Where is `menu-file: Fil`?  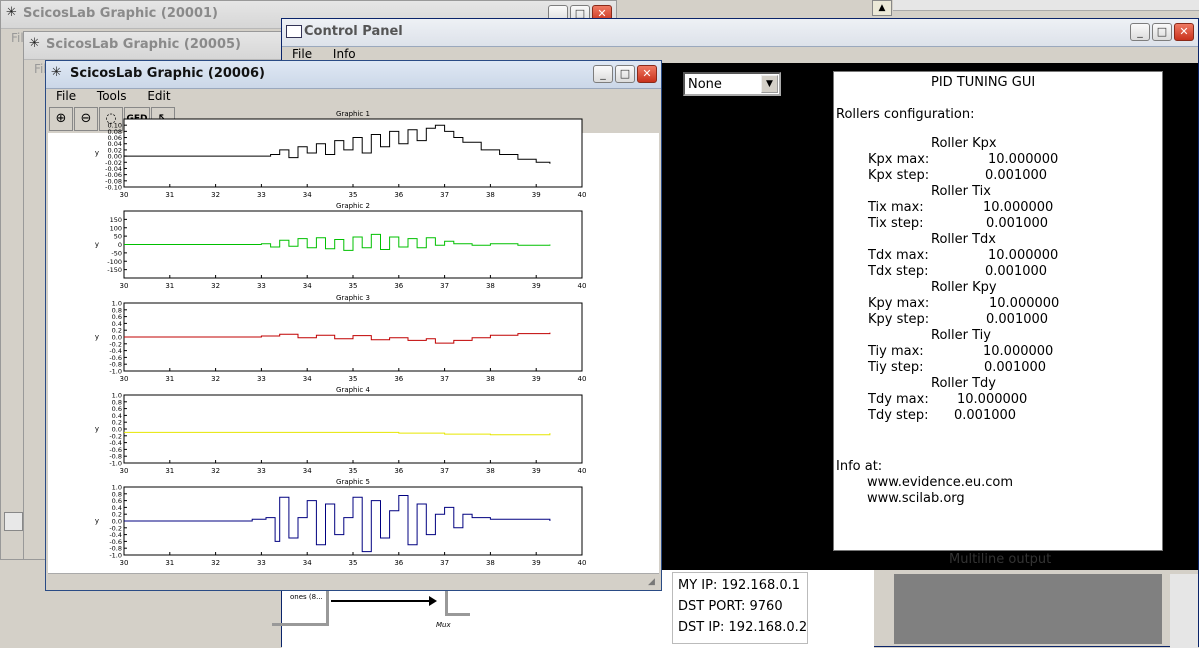
menu-file: Fil is located at coordinates (17, 38).